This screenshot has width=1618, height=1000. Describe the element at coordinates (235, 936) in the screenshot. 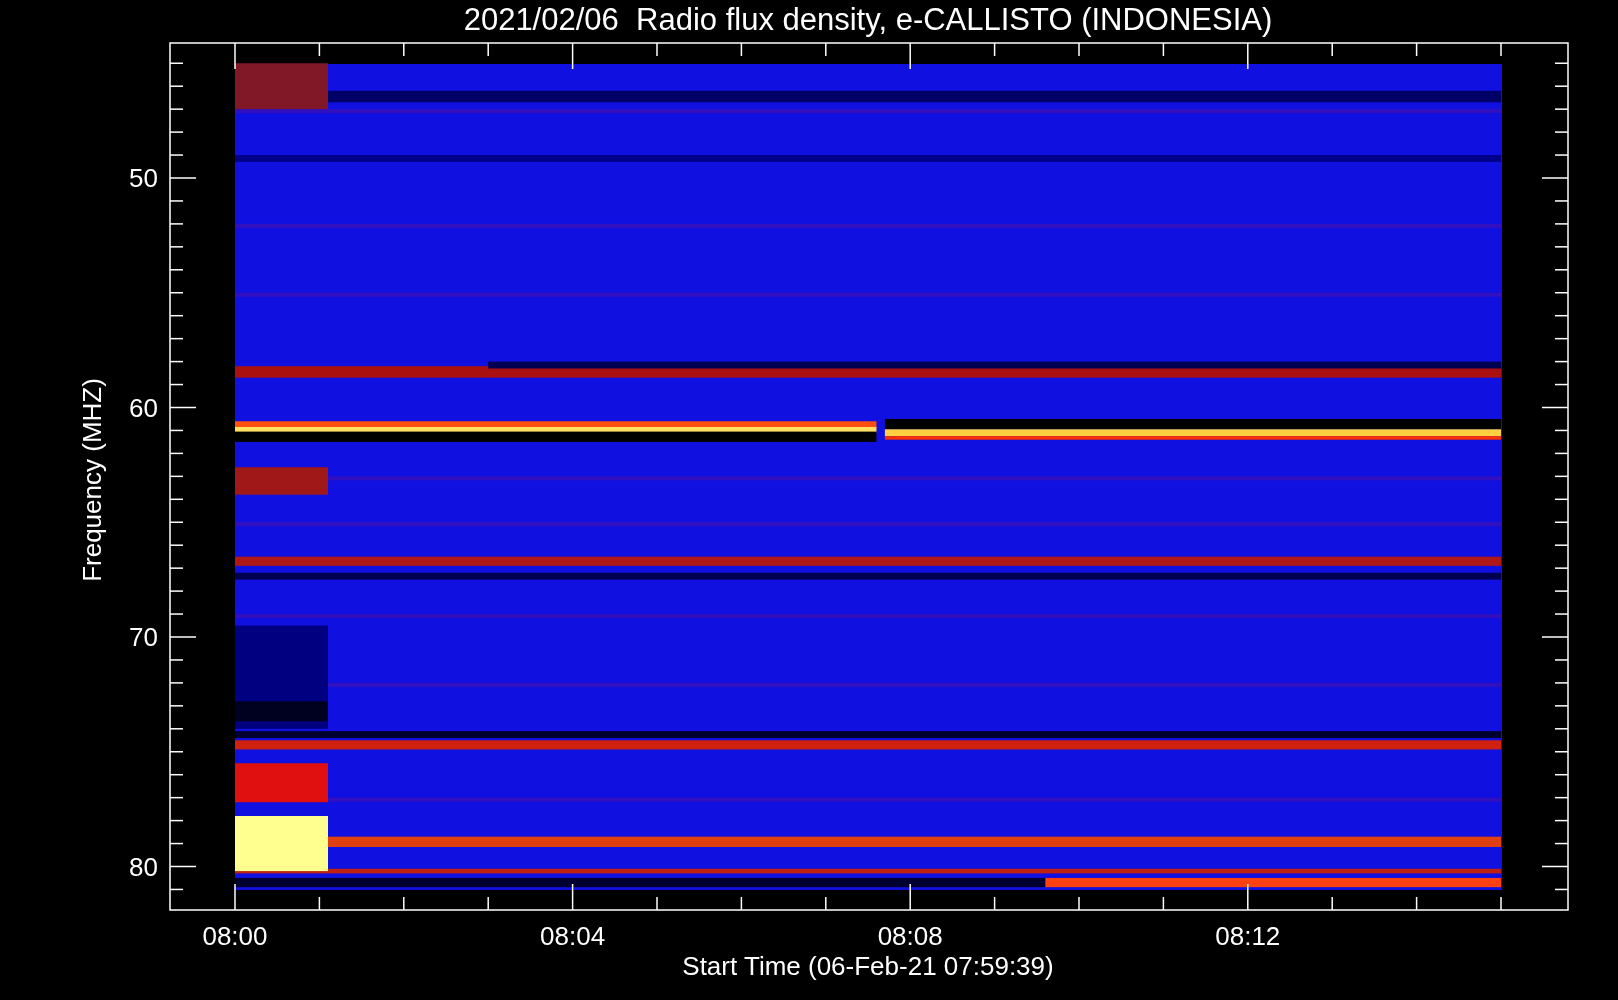

I see `x-tick-label: 08:00` at that location.